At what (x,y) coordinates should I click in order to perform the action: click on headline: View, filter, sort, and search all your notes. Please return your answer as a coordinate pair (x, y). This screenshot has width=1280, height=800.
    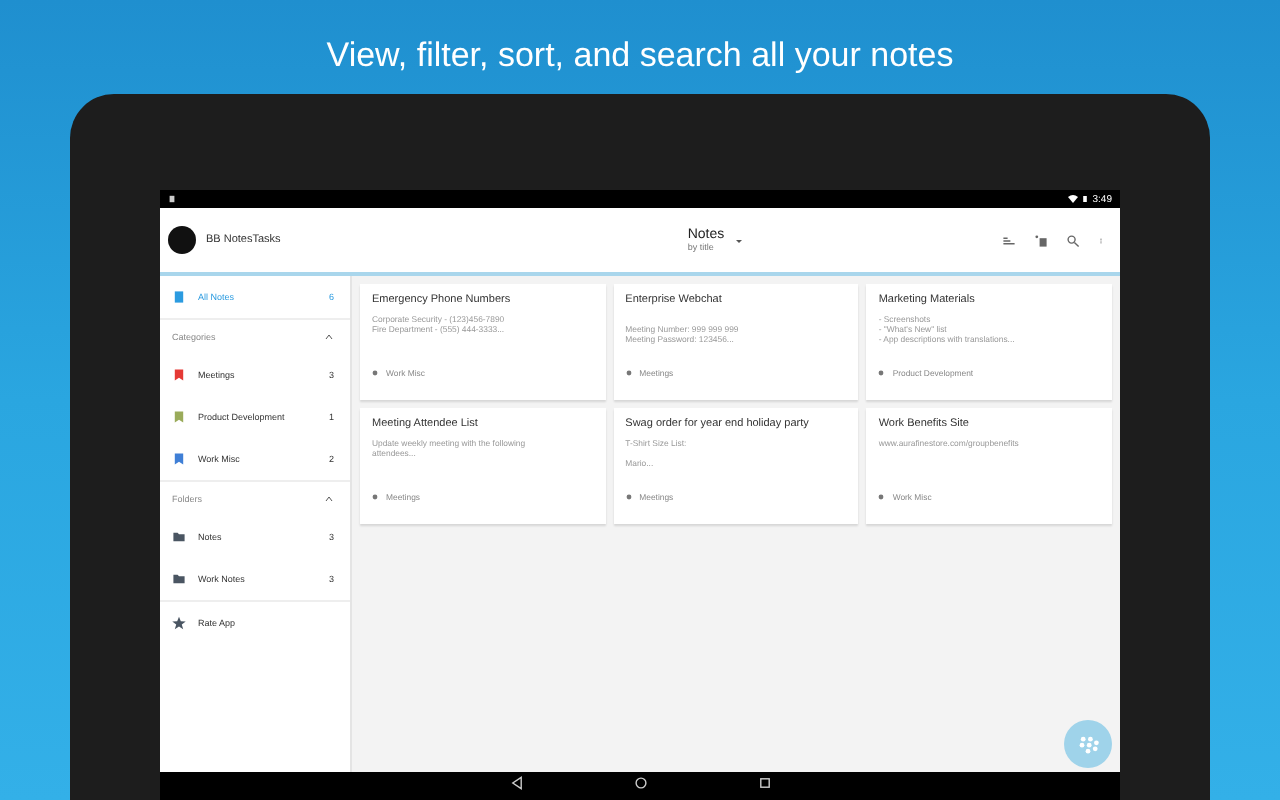
    Looking at the image, I should click on (640, 56).